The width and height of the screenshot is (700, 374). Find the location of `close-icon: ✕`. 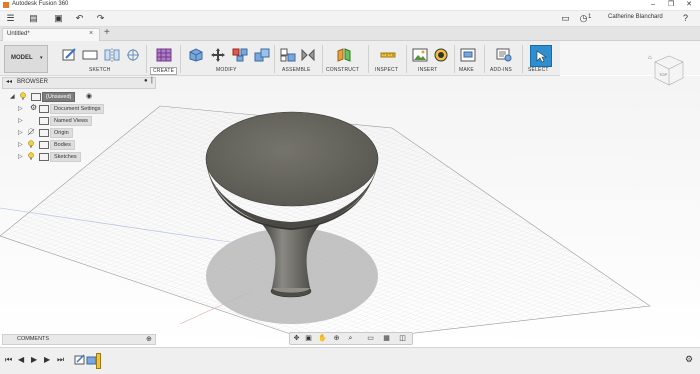

close-icon: ✕ is located at coordinates (689, 5).